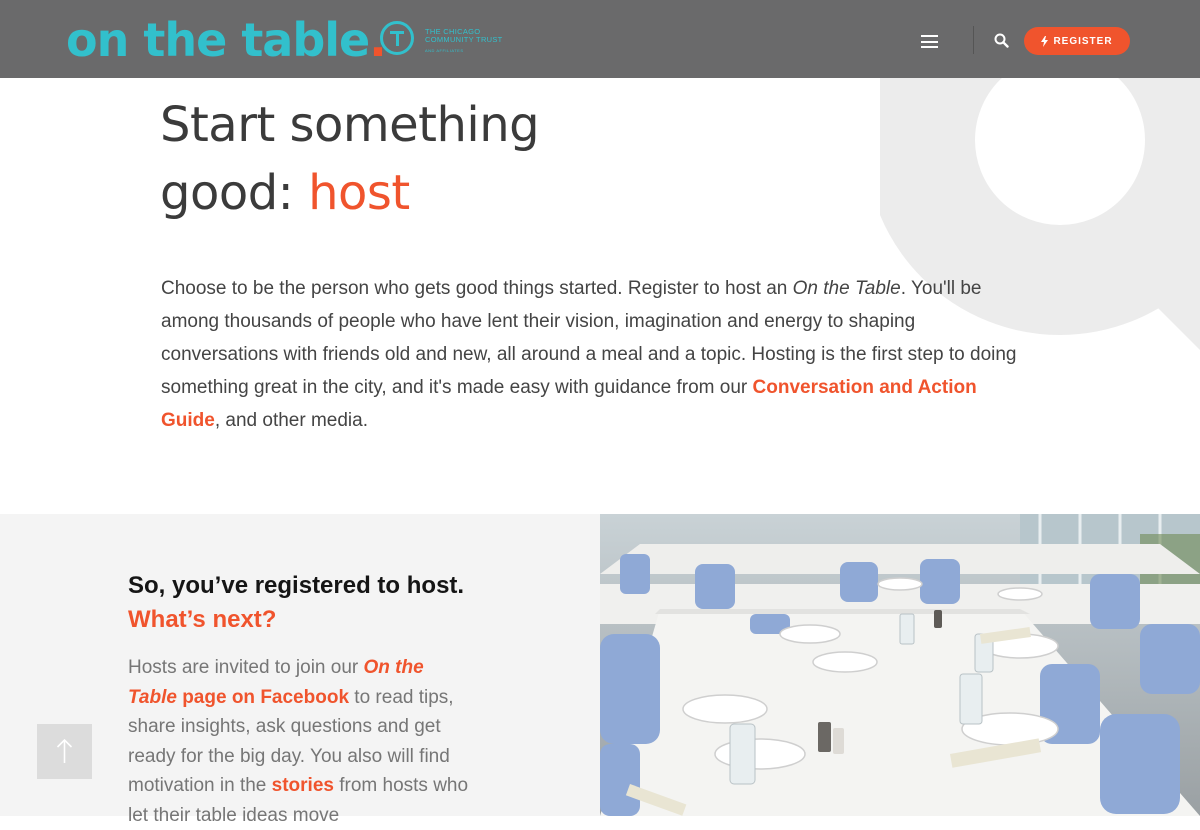  What do you see at coordinates (246, 667) in the screenshot?
I see `next-text-1: Hosts are invited to join our` at bounding box center [246, 667].